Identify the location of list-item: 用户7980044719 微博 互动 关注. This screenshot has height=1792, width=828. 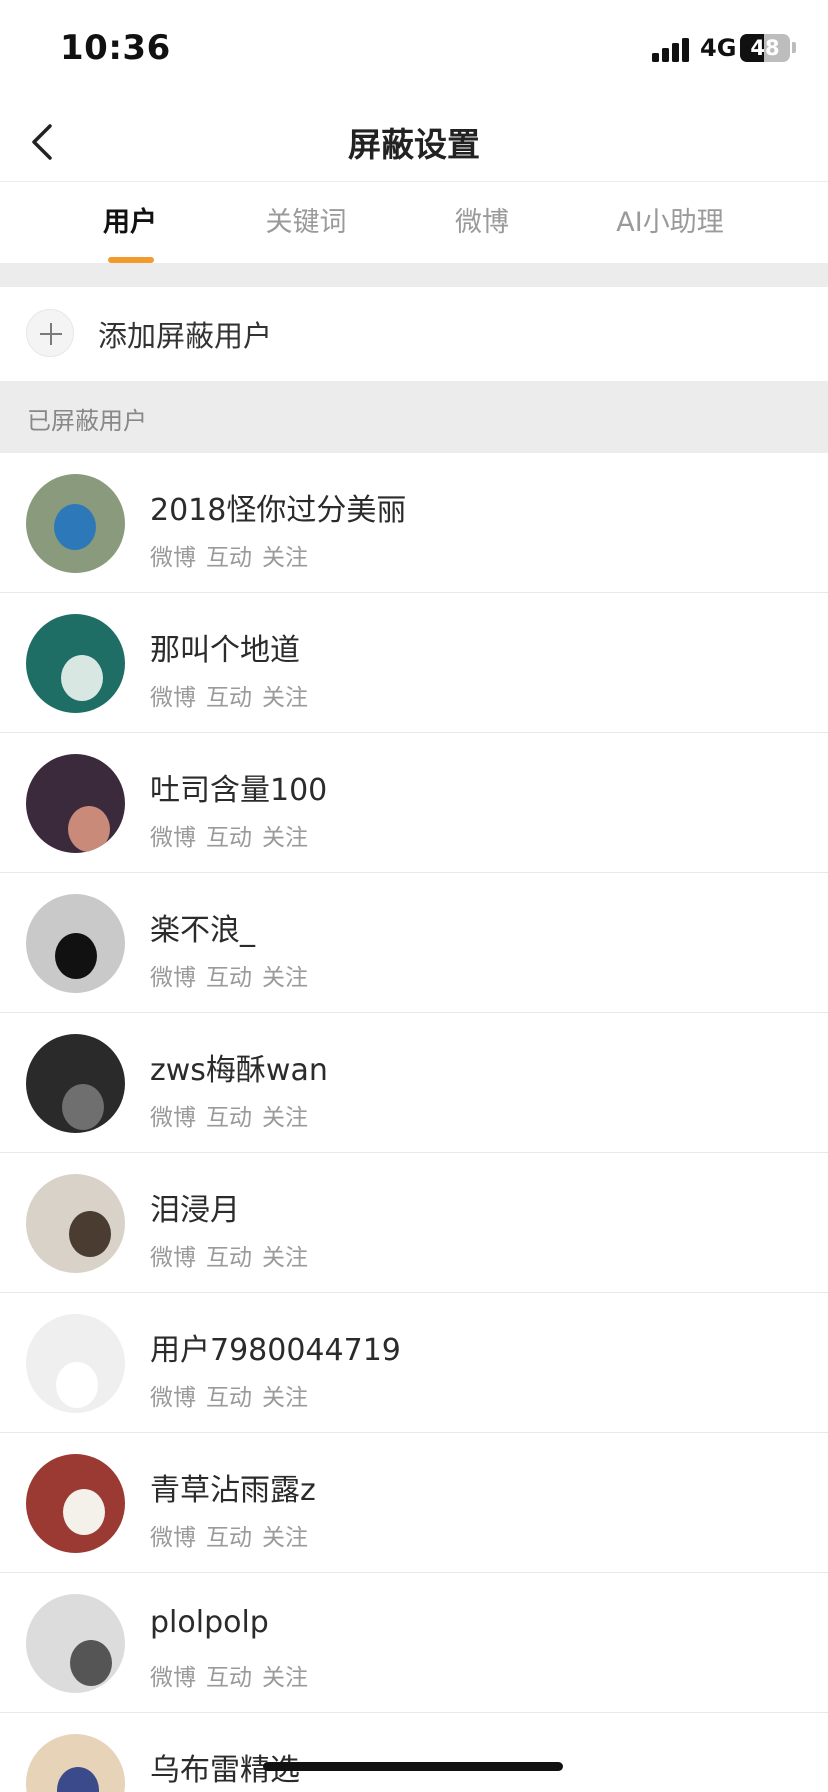
(414, 1363).